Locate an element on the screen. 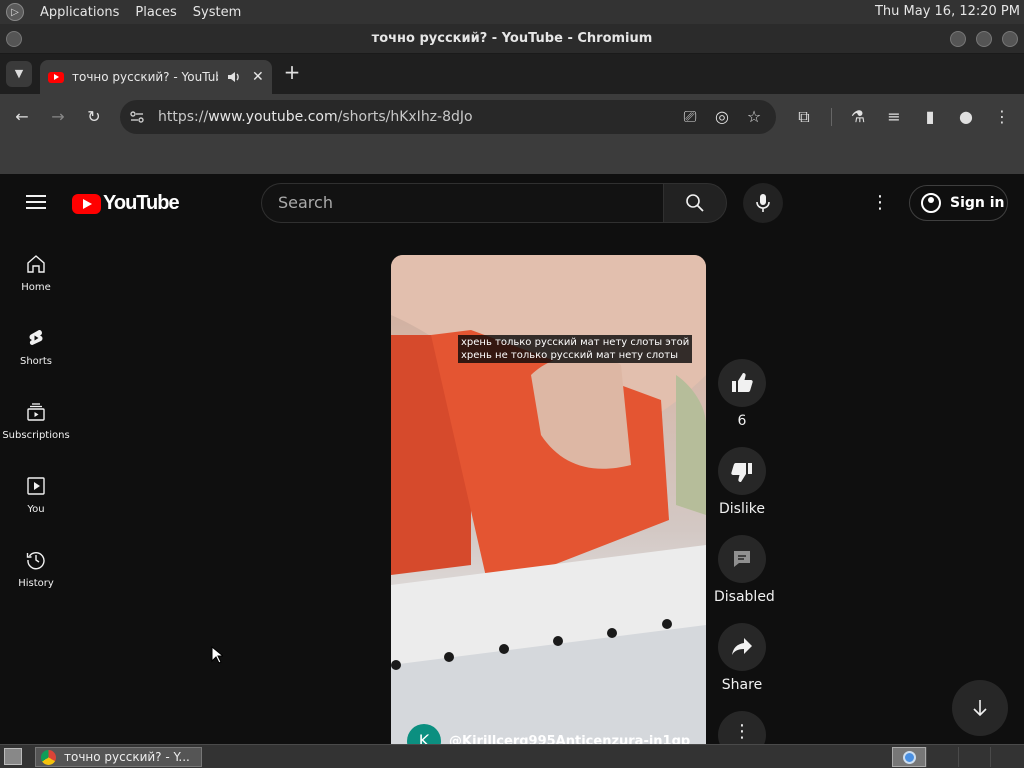  dislike-label: Dislike is located at coordinates (742, 509).